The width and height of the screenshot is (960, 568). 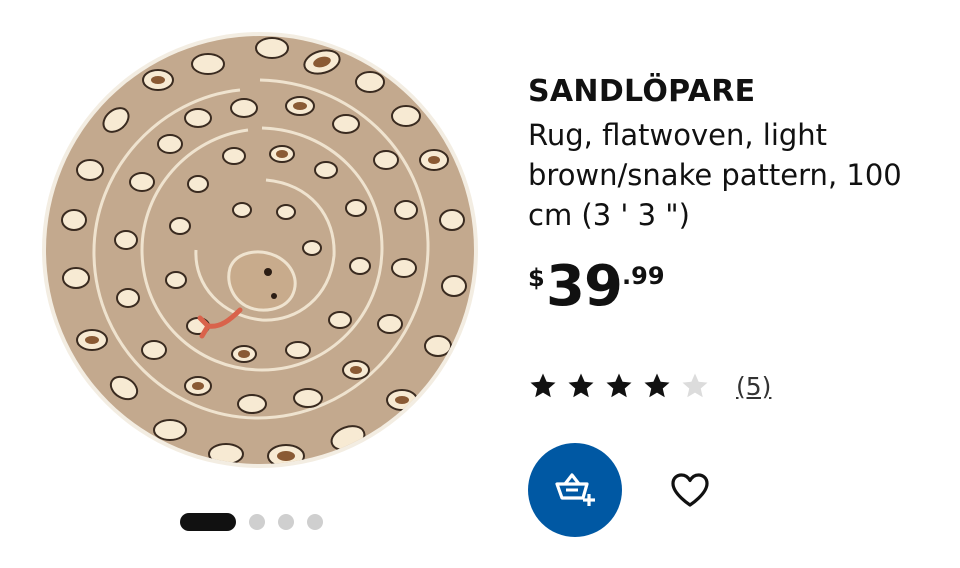 What do you see at coordinates (753, 386) in the screenshot?
I see `review-count-link: (5)` at bounding box center [753, 386].